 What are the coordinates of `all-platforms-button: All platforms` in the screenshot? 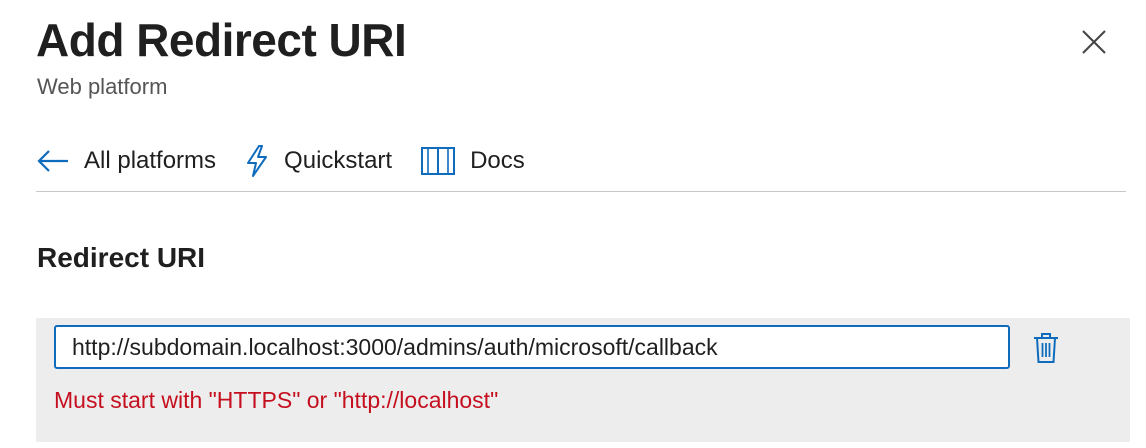 It's located at (126, 161).